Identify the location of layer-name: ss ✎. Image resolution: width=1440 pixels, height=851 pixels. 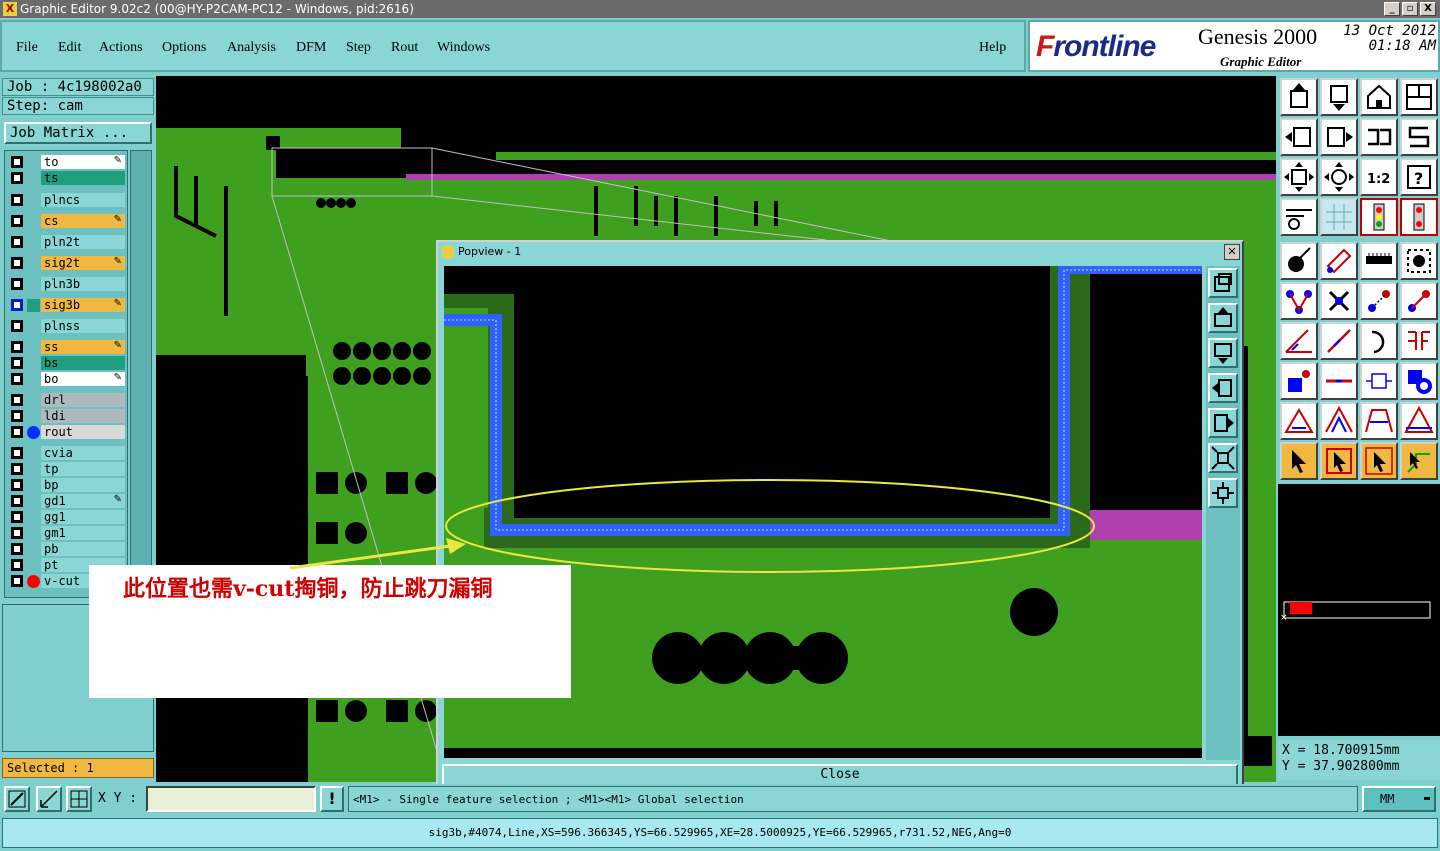
(83, 347).